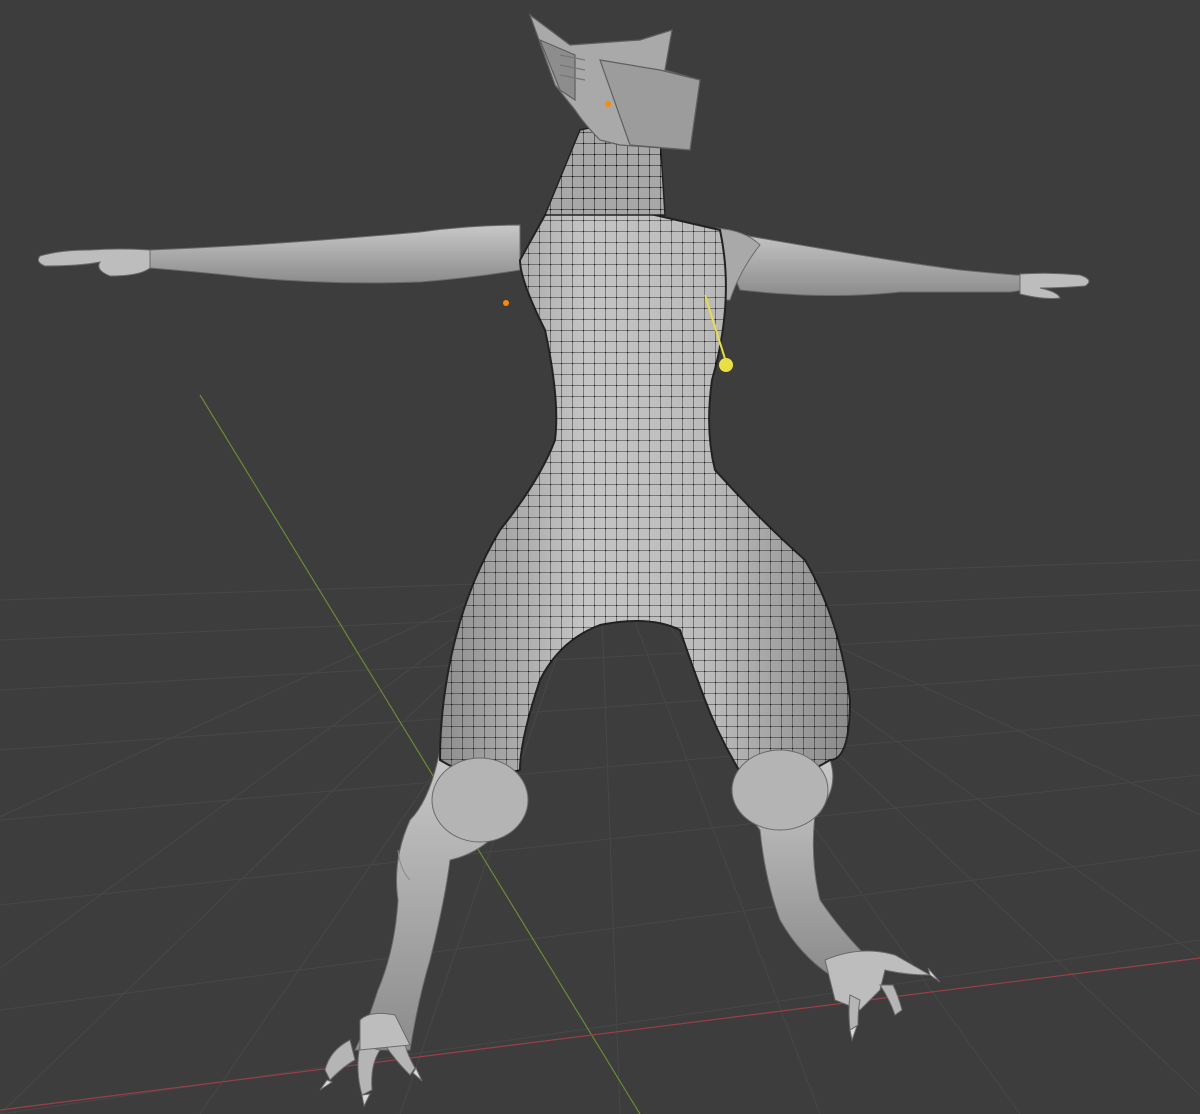  I want to click on right-foot, so click(882, 996).